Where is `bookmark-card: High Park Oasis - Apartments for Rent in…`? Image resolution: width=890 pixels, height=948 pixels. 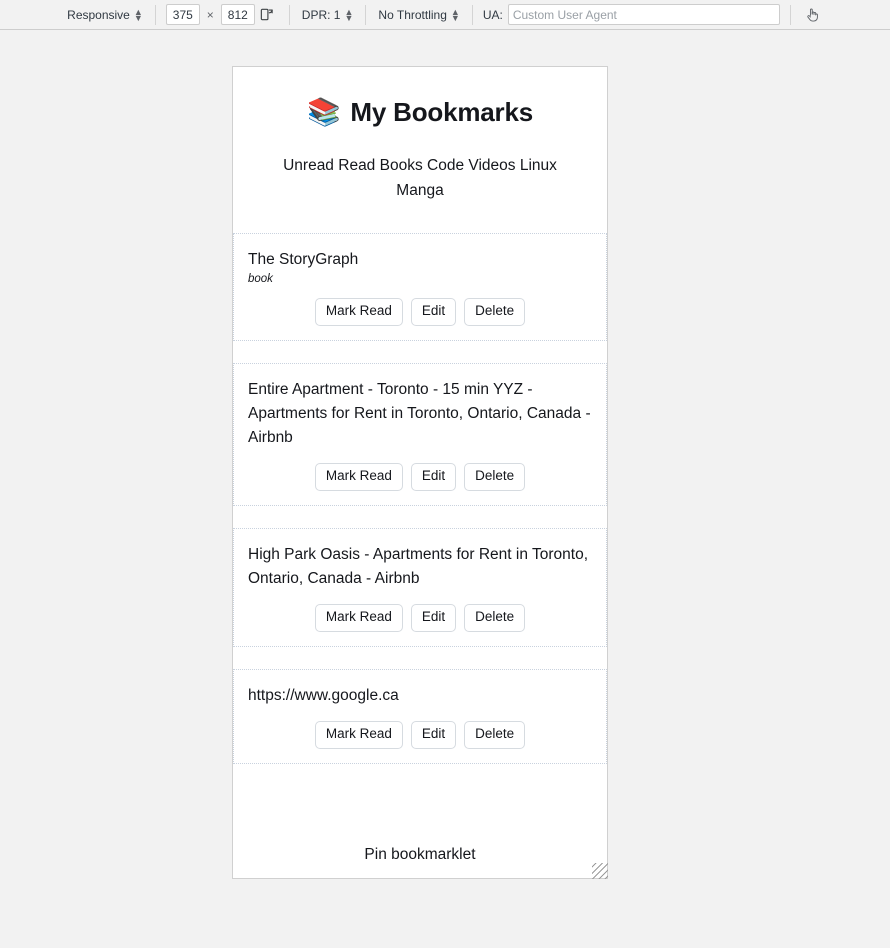 bookmark-card: High Park Oasis - Apartments for Rent in… is located at coordinates (420, 587).